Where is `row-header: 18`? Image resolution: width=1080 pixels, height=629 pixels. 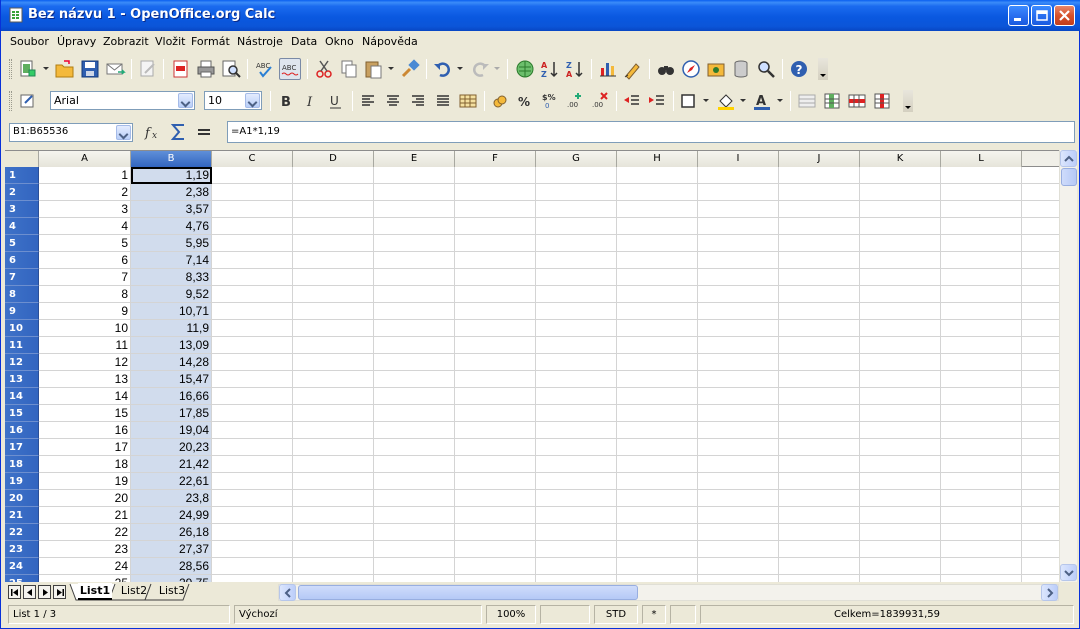 row-header: 18 is located at coordinates (22, 464).